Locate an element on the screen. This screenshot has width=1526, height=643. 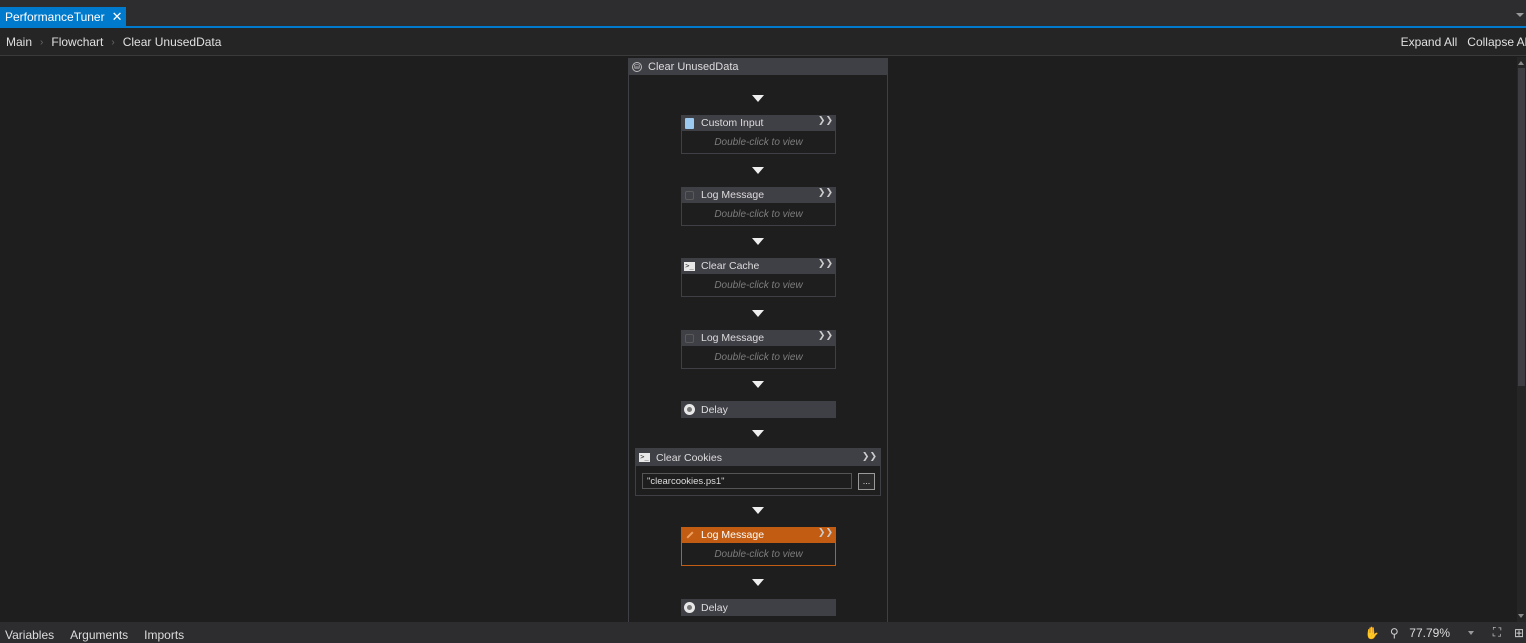
breadcrumb-item-flowchart: Flowchart is located at coordinates (77, 42).